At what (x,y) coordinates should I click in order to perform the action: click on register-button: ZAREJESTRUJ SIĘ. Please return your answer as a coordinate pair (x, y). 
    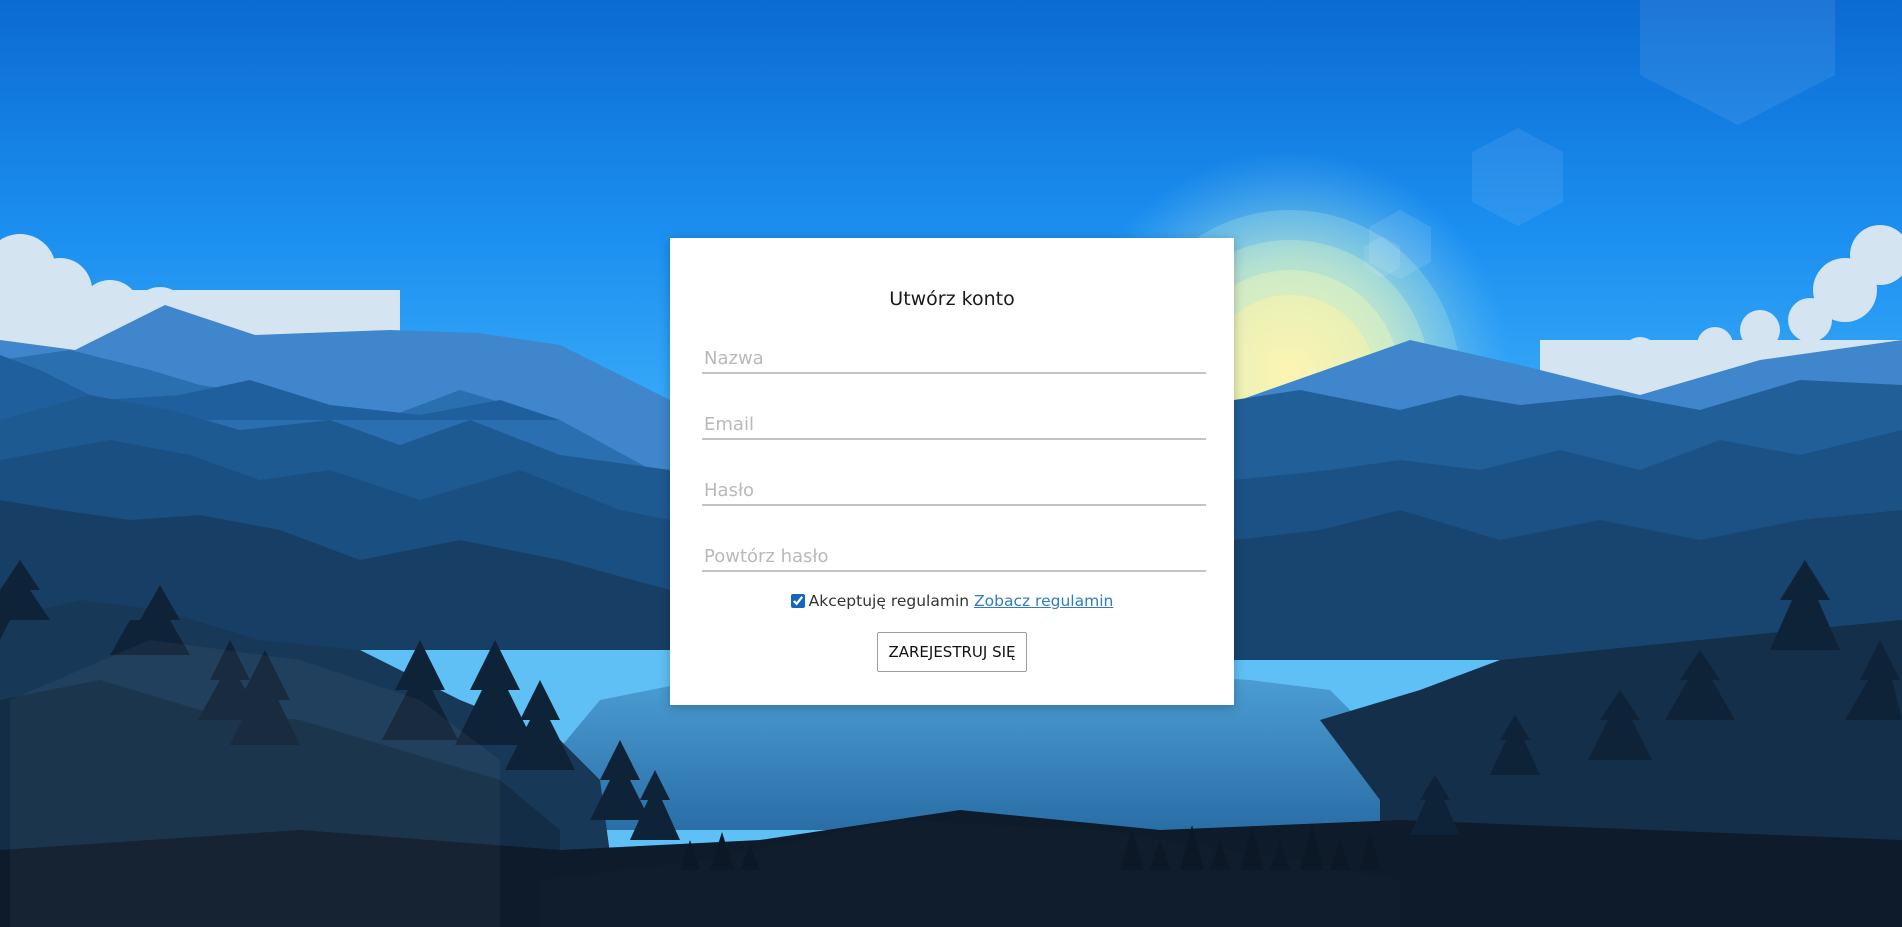
    Looking at the image, I should click on (952, 652).